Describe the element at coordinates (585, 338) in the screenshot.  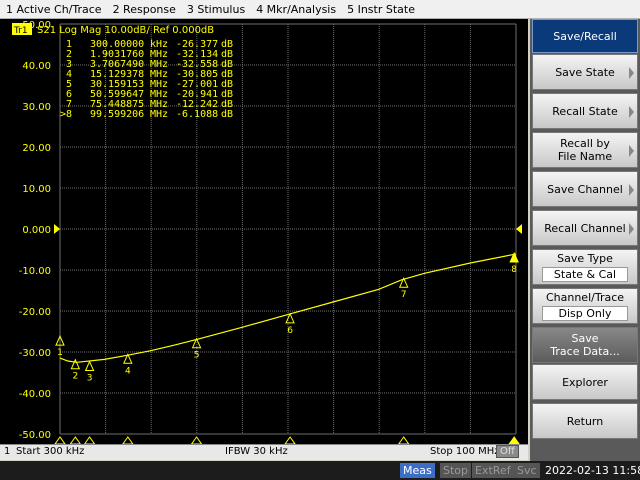
I see `save-trace-label: Save` at that location.